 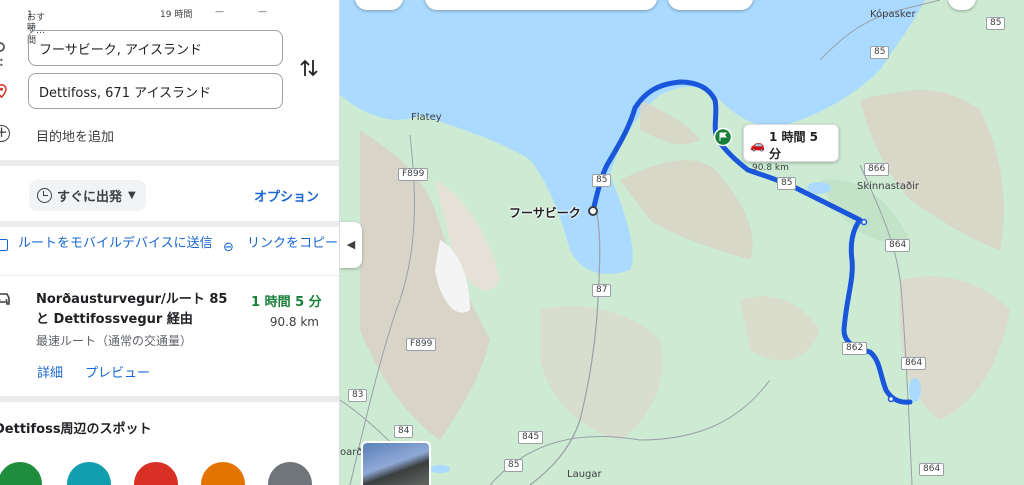 What do you see at coordinates (531, 437) in the screenshot?
I see `road-shield: 845` at bounding box center [531, 437].